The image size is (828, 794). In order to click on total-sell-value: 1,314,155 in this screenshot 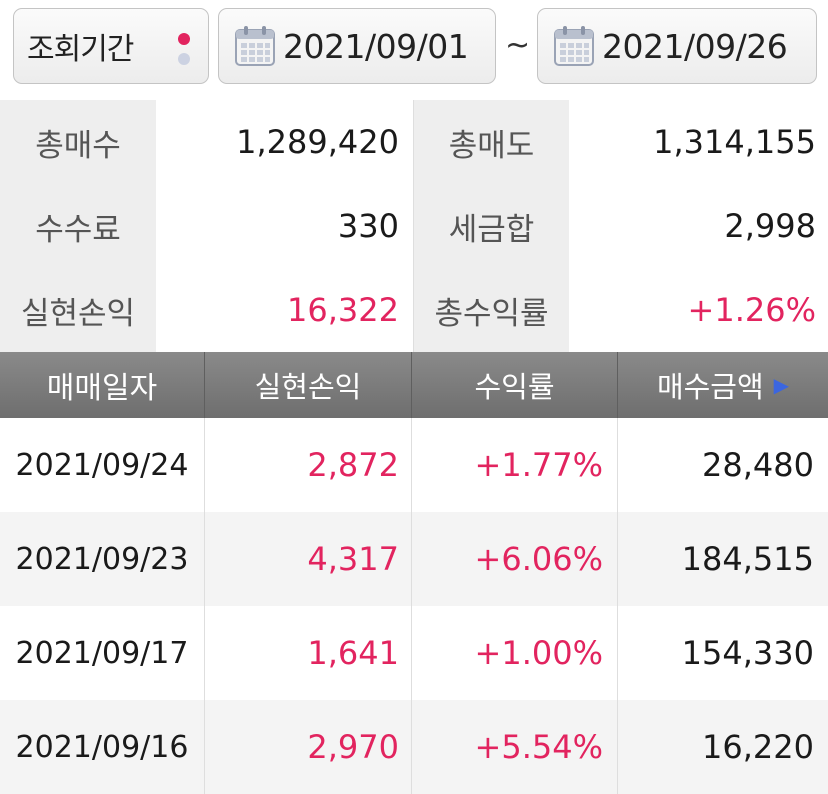, I will do `click(698, 142)`.